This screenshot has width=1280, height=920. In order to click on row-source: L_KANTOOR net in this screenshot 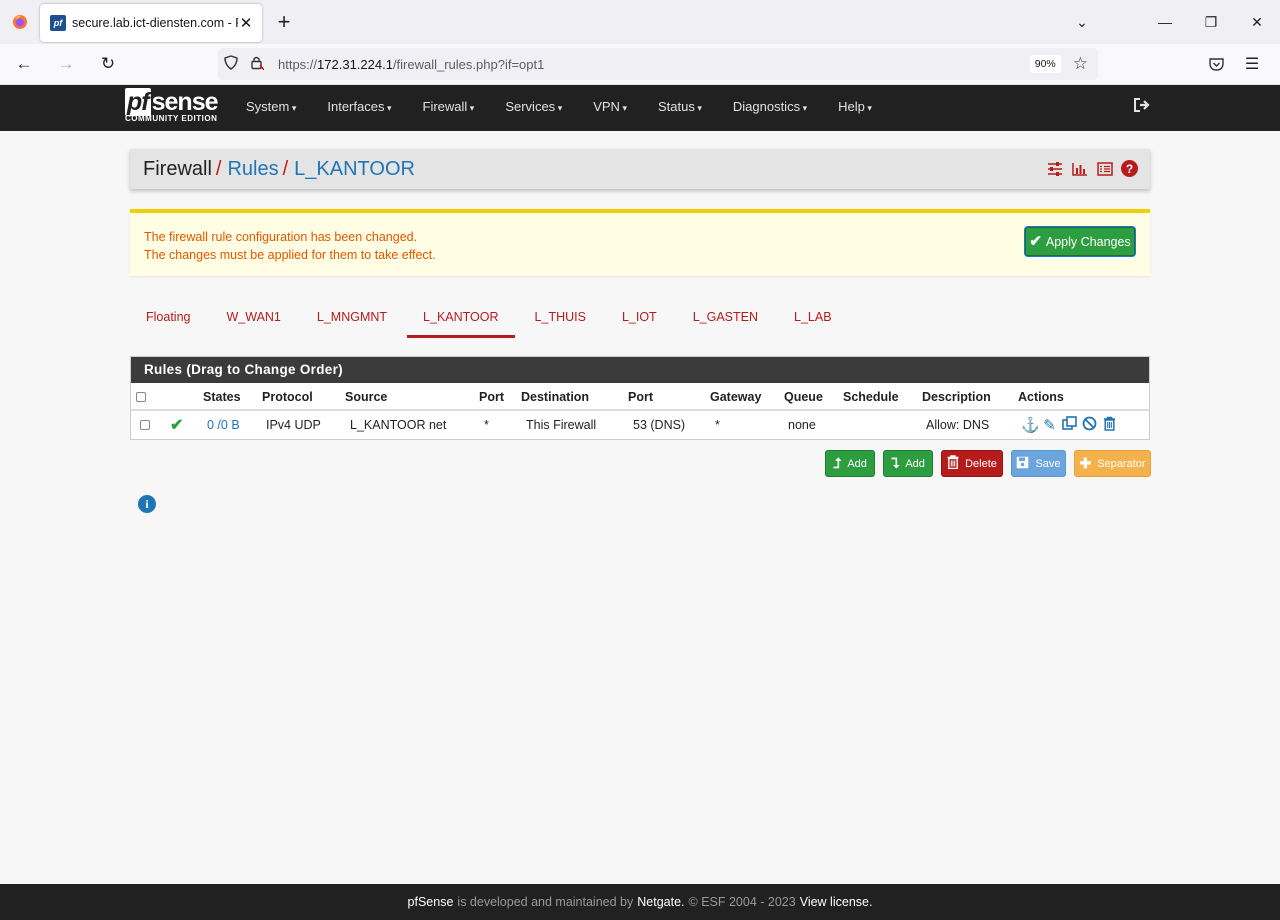, I will do `click(398, 425)`.